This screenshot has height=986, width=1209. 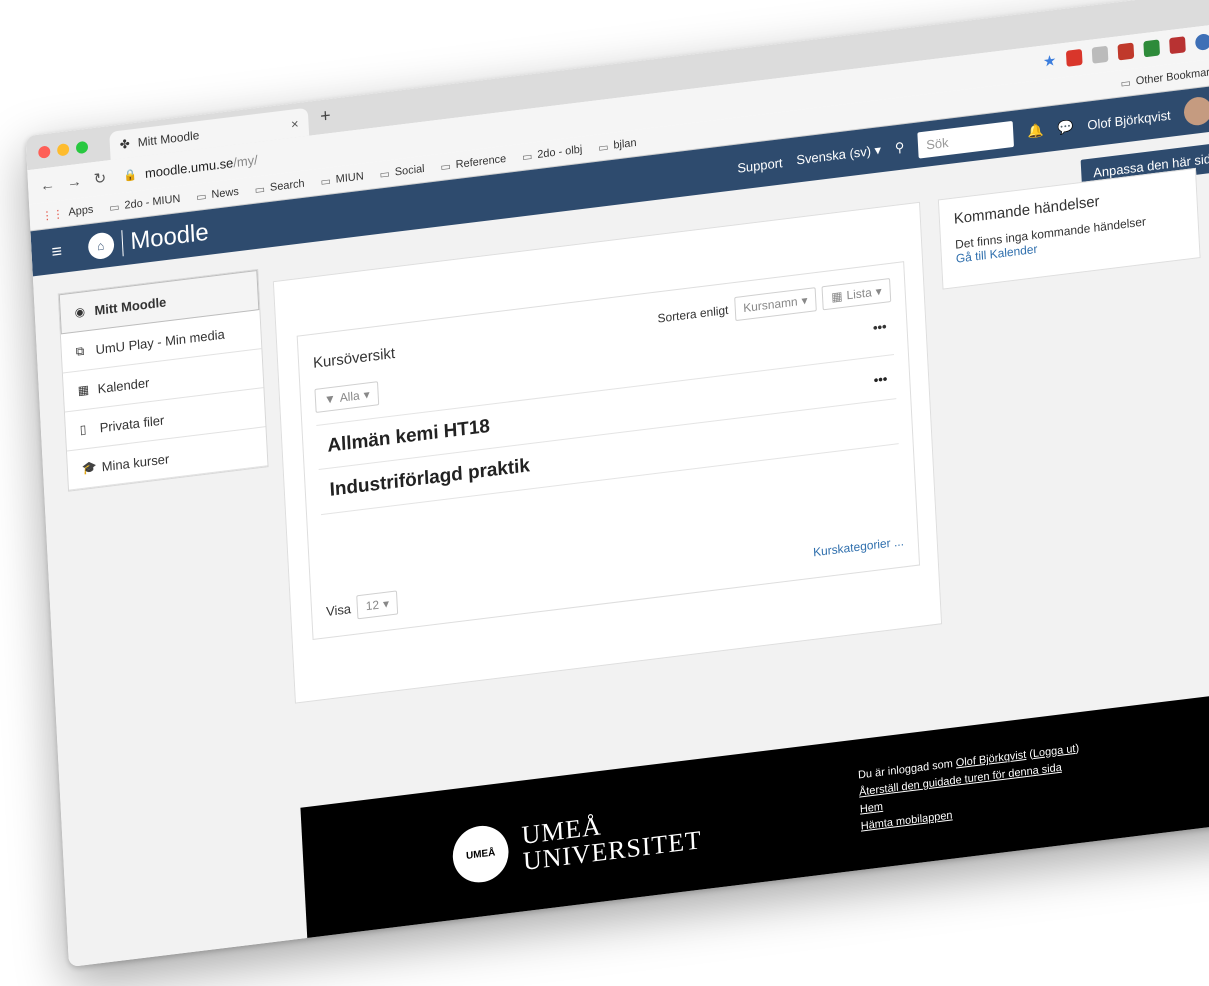 I want to click on logout-link: Logga ut, so click(x=1054, y=751).